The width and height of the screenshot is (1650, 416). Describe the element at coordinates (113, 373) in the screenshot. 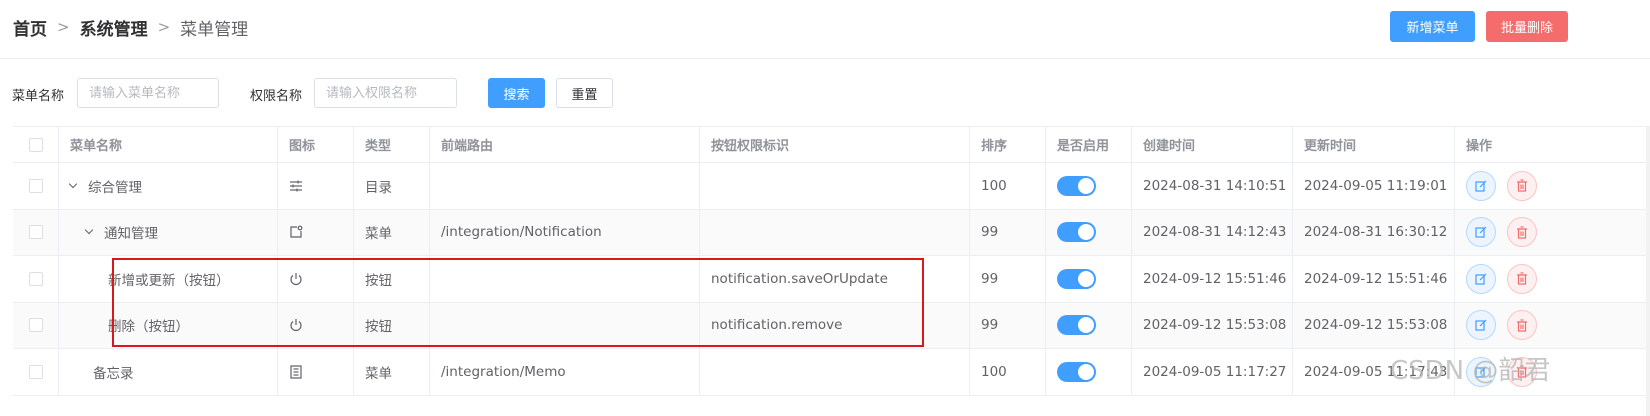

I see `menu-name: 备忘录` at that location.